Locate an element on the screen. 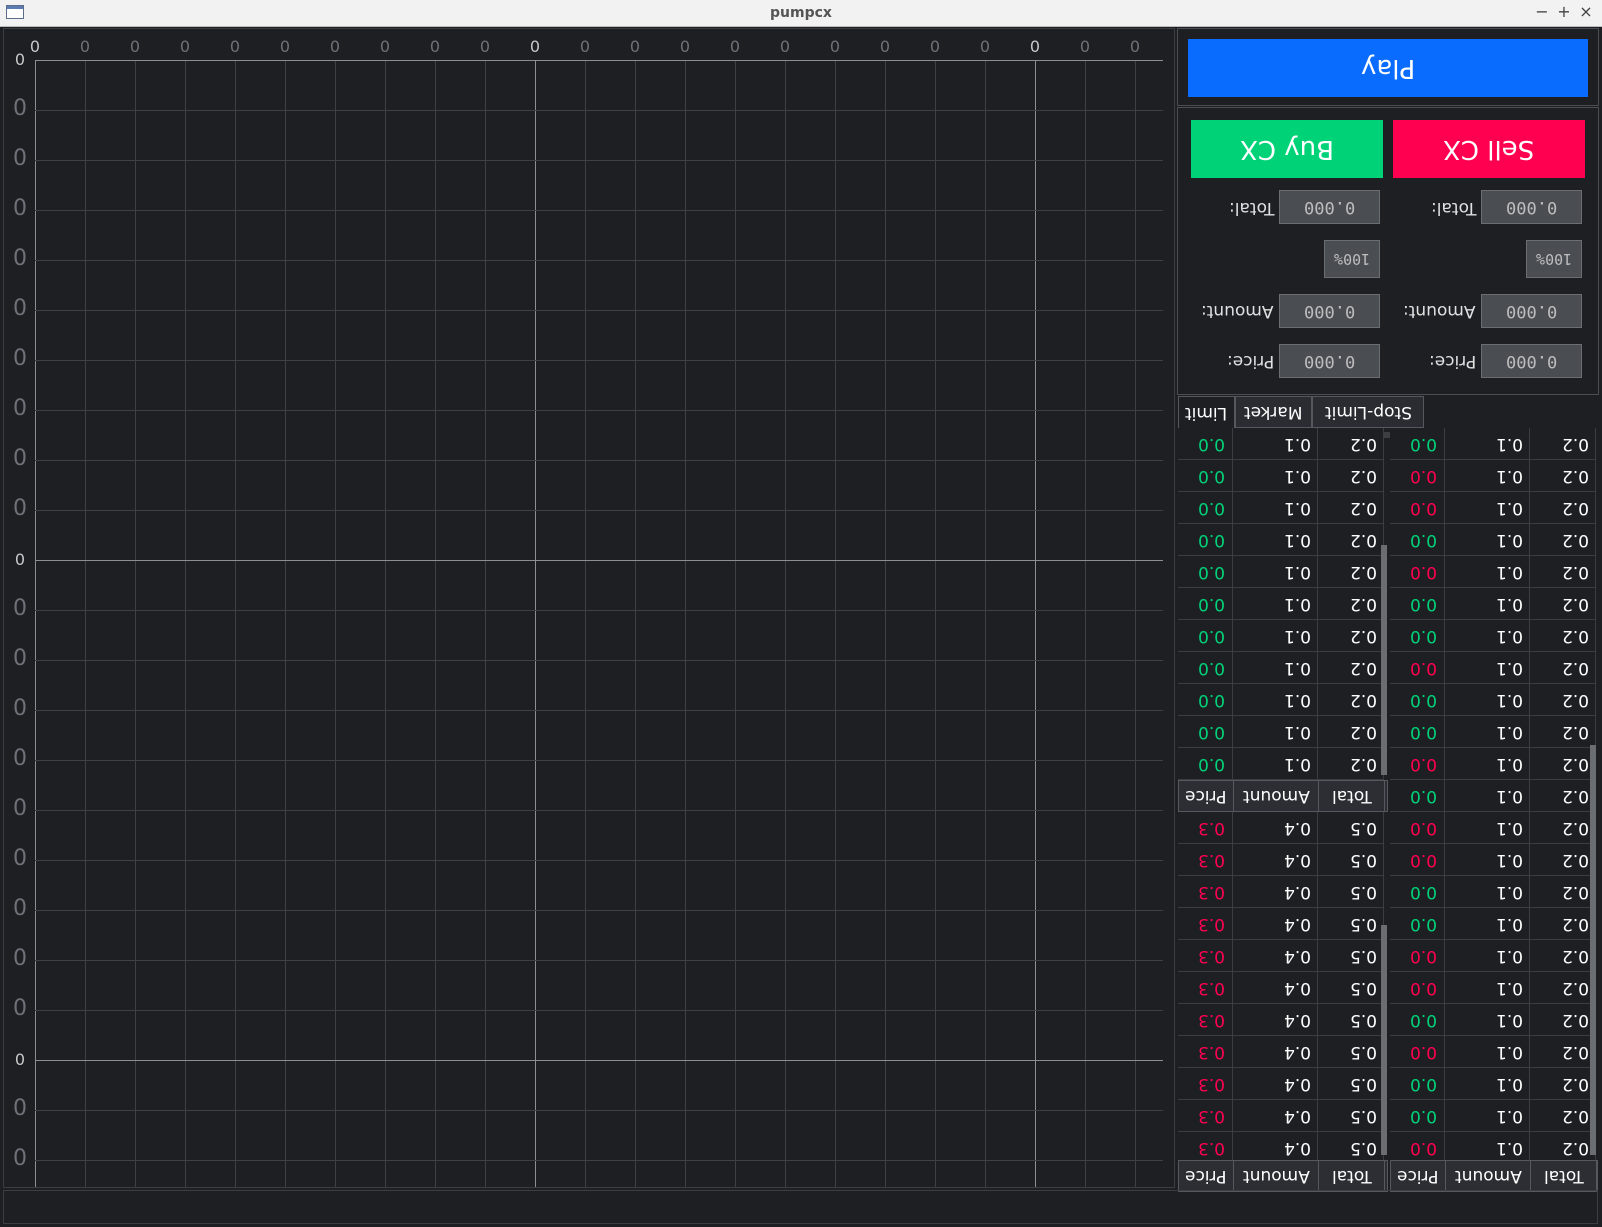 The image size is (1602, 1227). chart-y-tick-label: 0 is located at coordinates (20, 258).